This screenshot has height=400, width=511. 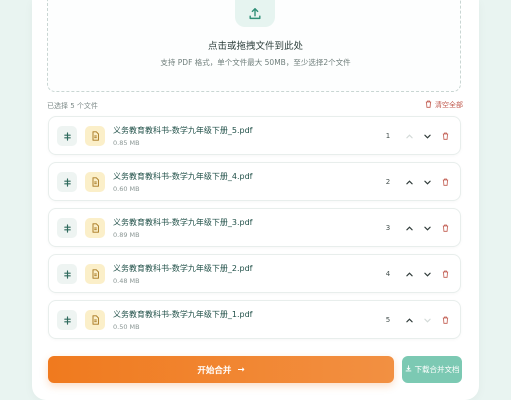 I want to click on upload-icon, so click(x=255, y=13).